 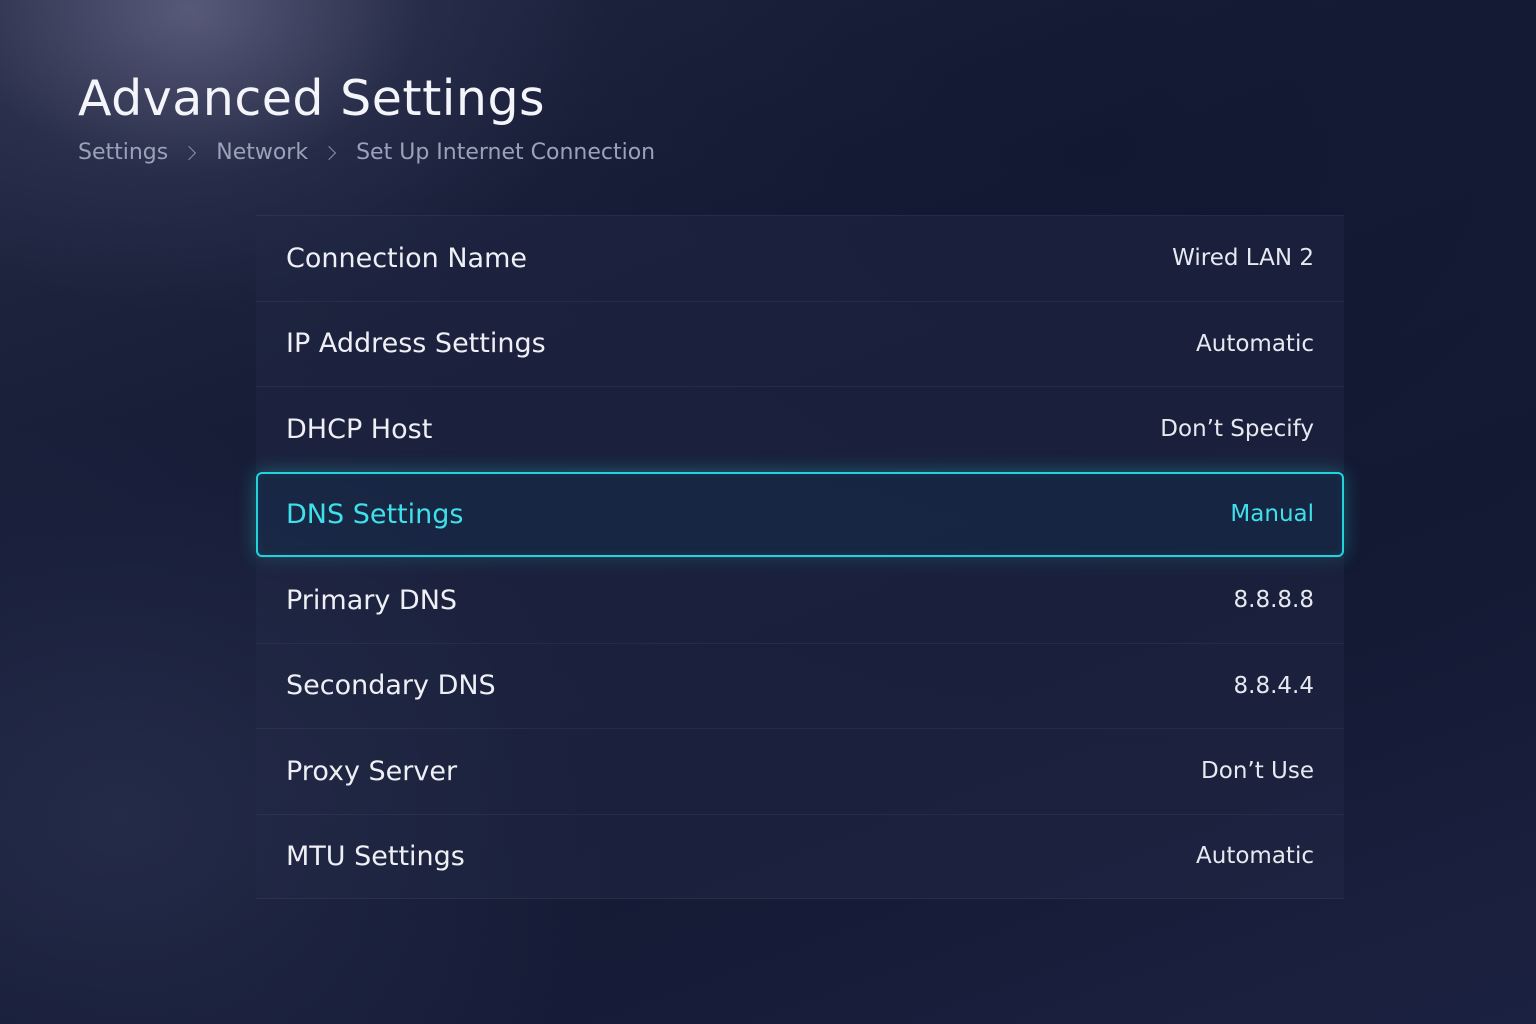 I want to click on breadcrumb-settings: Settings, so click(x=123, y=152).